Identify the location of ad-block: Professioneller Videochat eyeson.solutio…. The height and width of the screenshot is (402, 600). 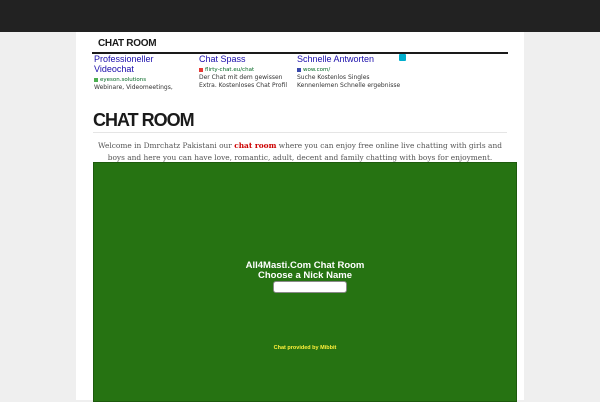
(251, 77).